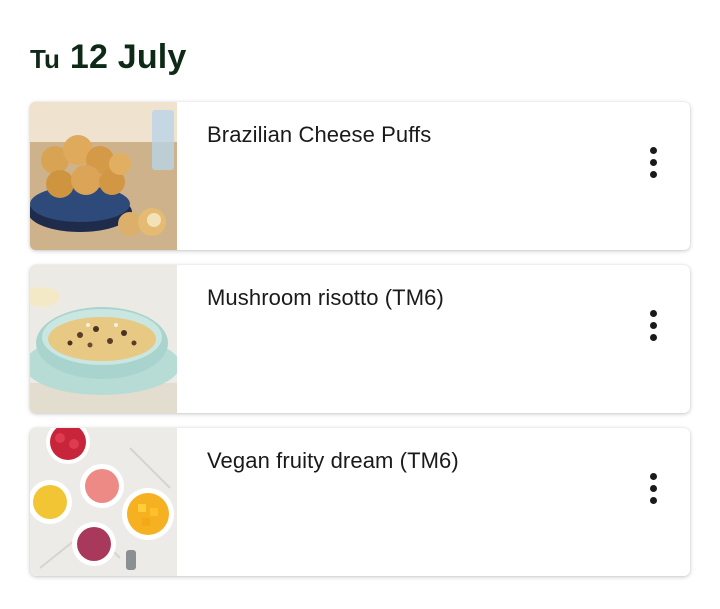 The height and width of the screenshot is (609, 720). What do you see at coordinates (319, 135) in the screenshot?
I see `recipe-title: Brazilian Cheese Puffs` at bounding box center [319, 135].